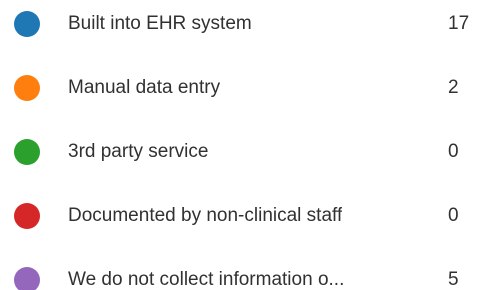  I want to click on legend-item-count: 5, so click(453, 279).